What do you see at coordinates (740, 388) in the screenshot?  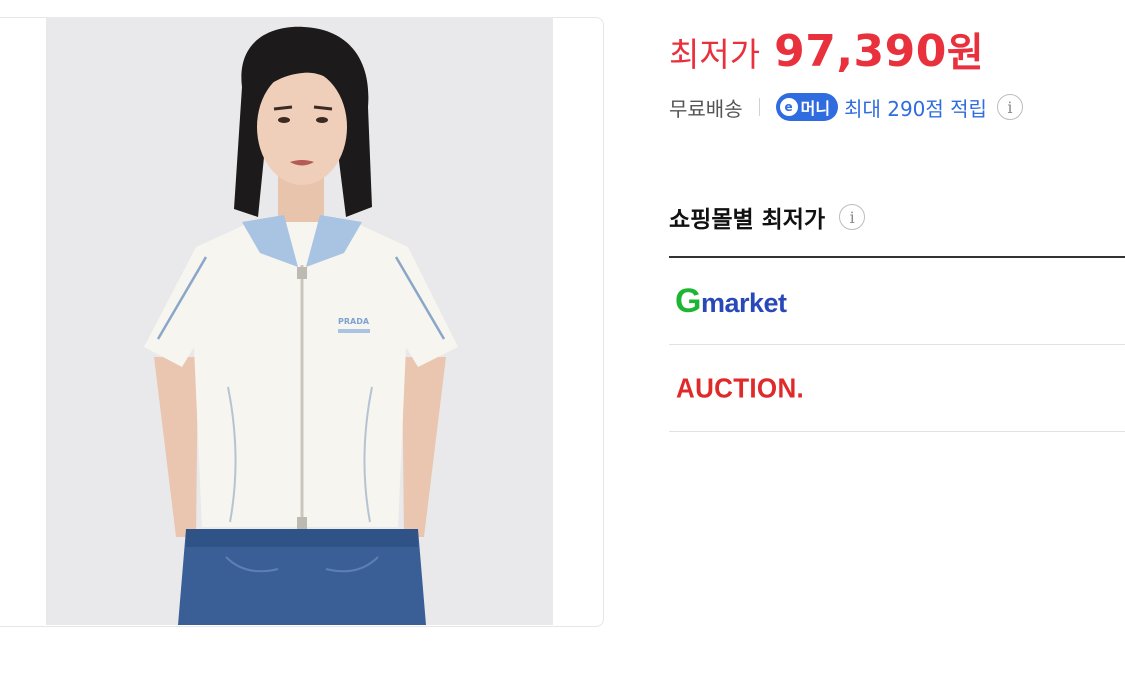 I see `auction-logo: AUCTION.` at bounding box center [740, 388].